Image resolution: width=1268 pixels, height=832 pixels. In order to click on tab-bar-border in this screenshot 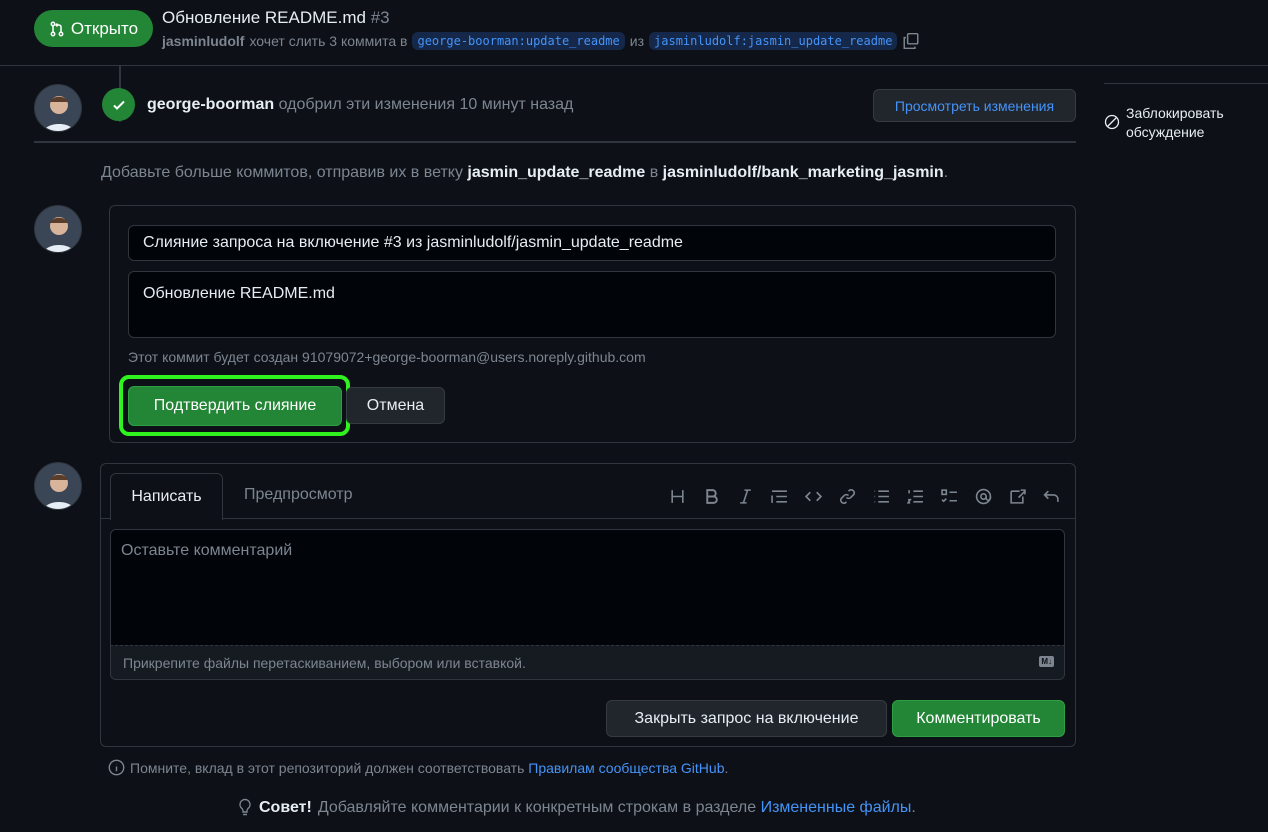, I will do `click(588, 518)`.